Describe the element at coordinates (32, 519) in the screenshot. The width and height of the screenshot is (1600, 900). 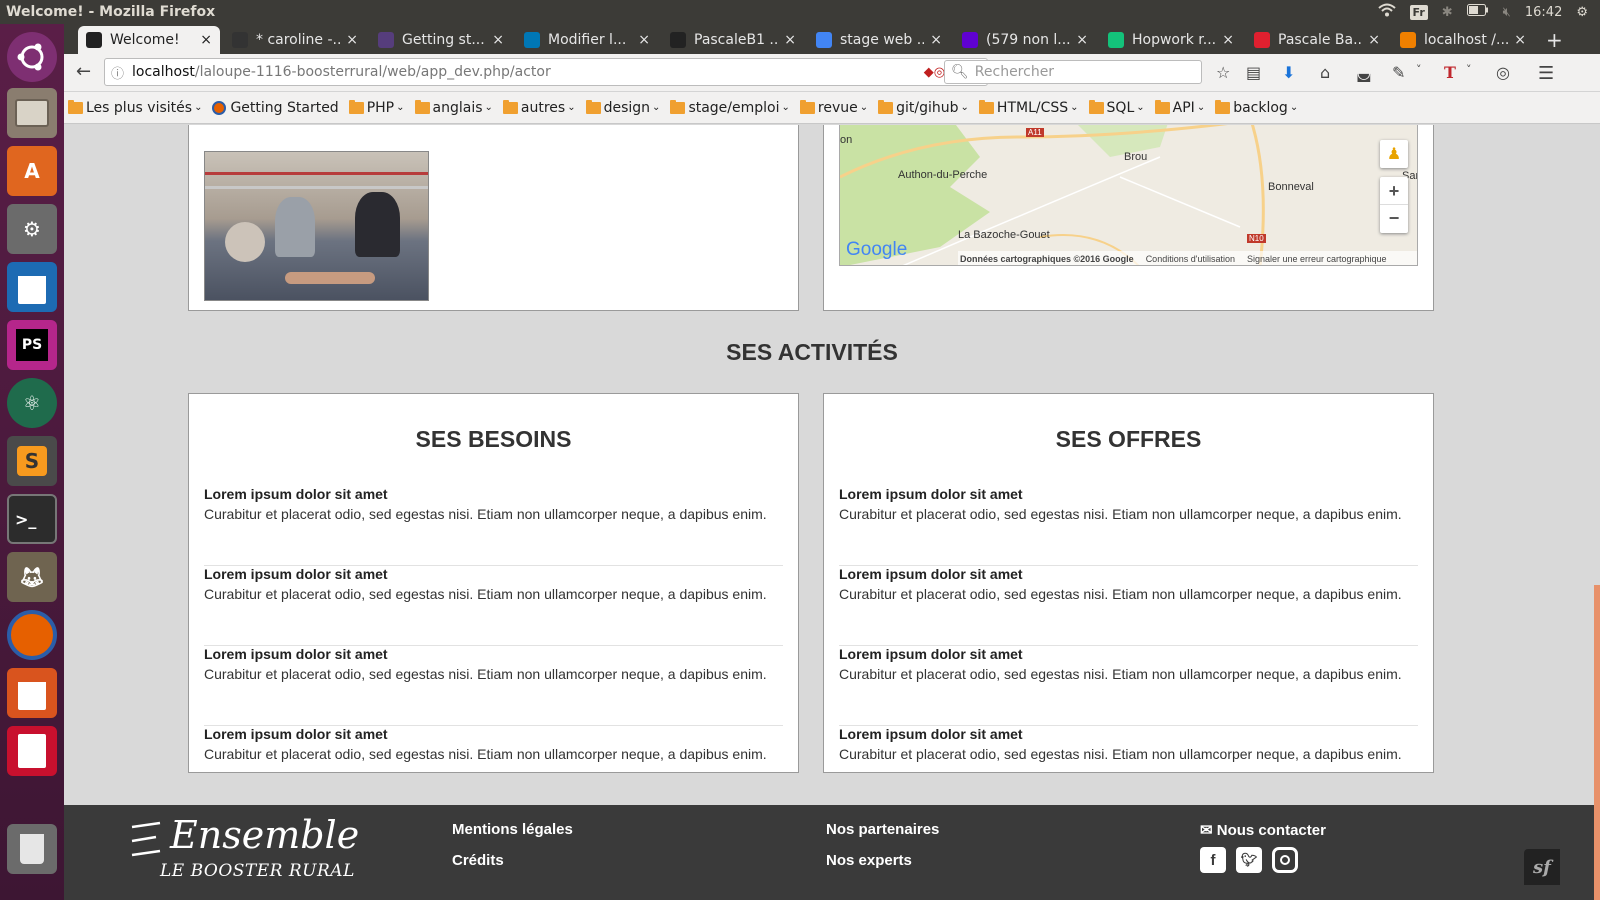
I see `terminal-icon: >_` at that location.